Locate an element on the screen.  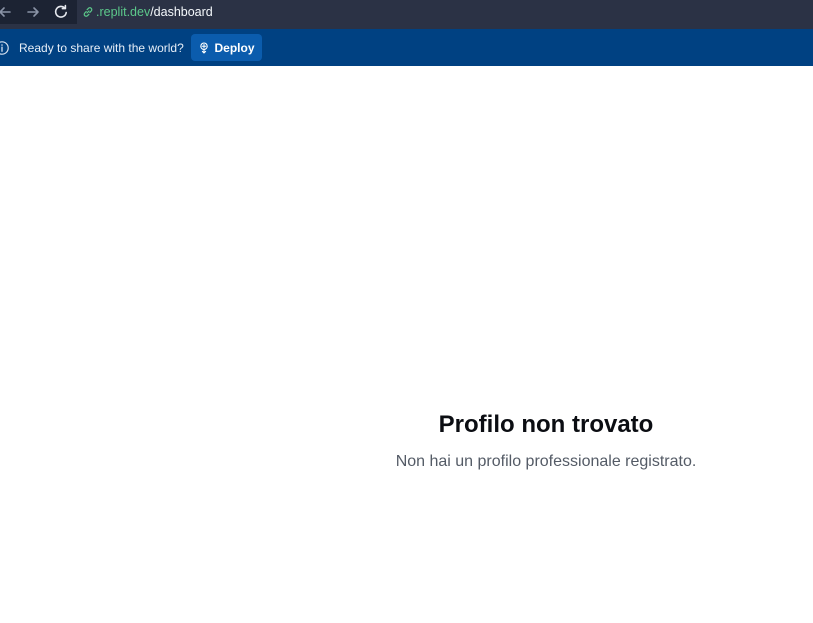
url-host: .replit.dev is located at coordinates (123, 12).